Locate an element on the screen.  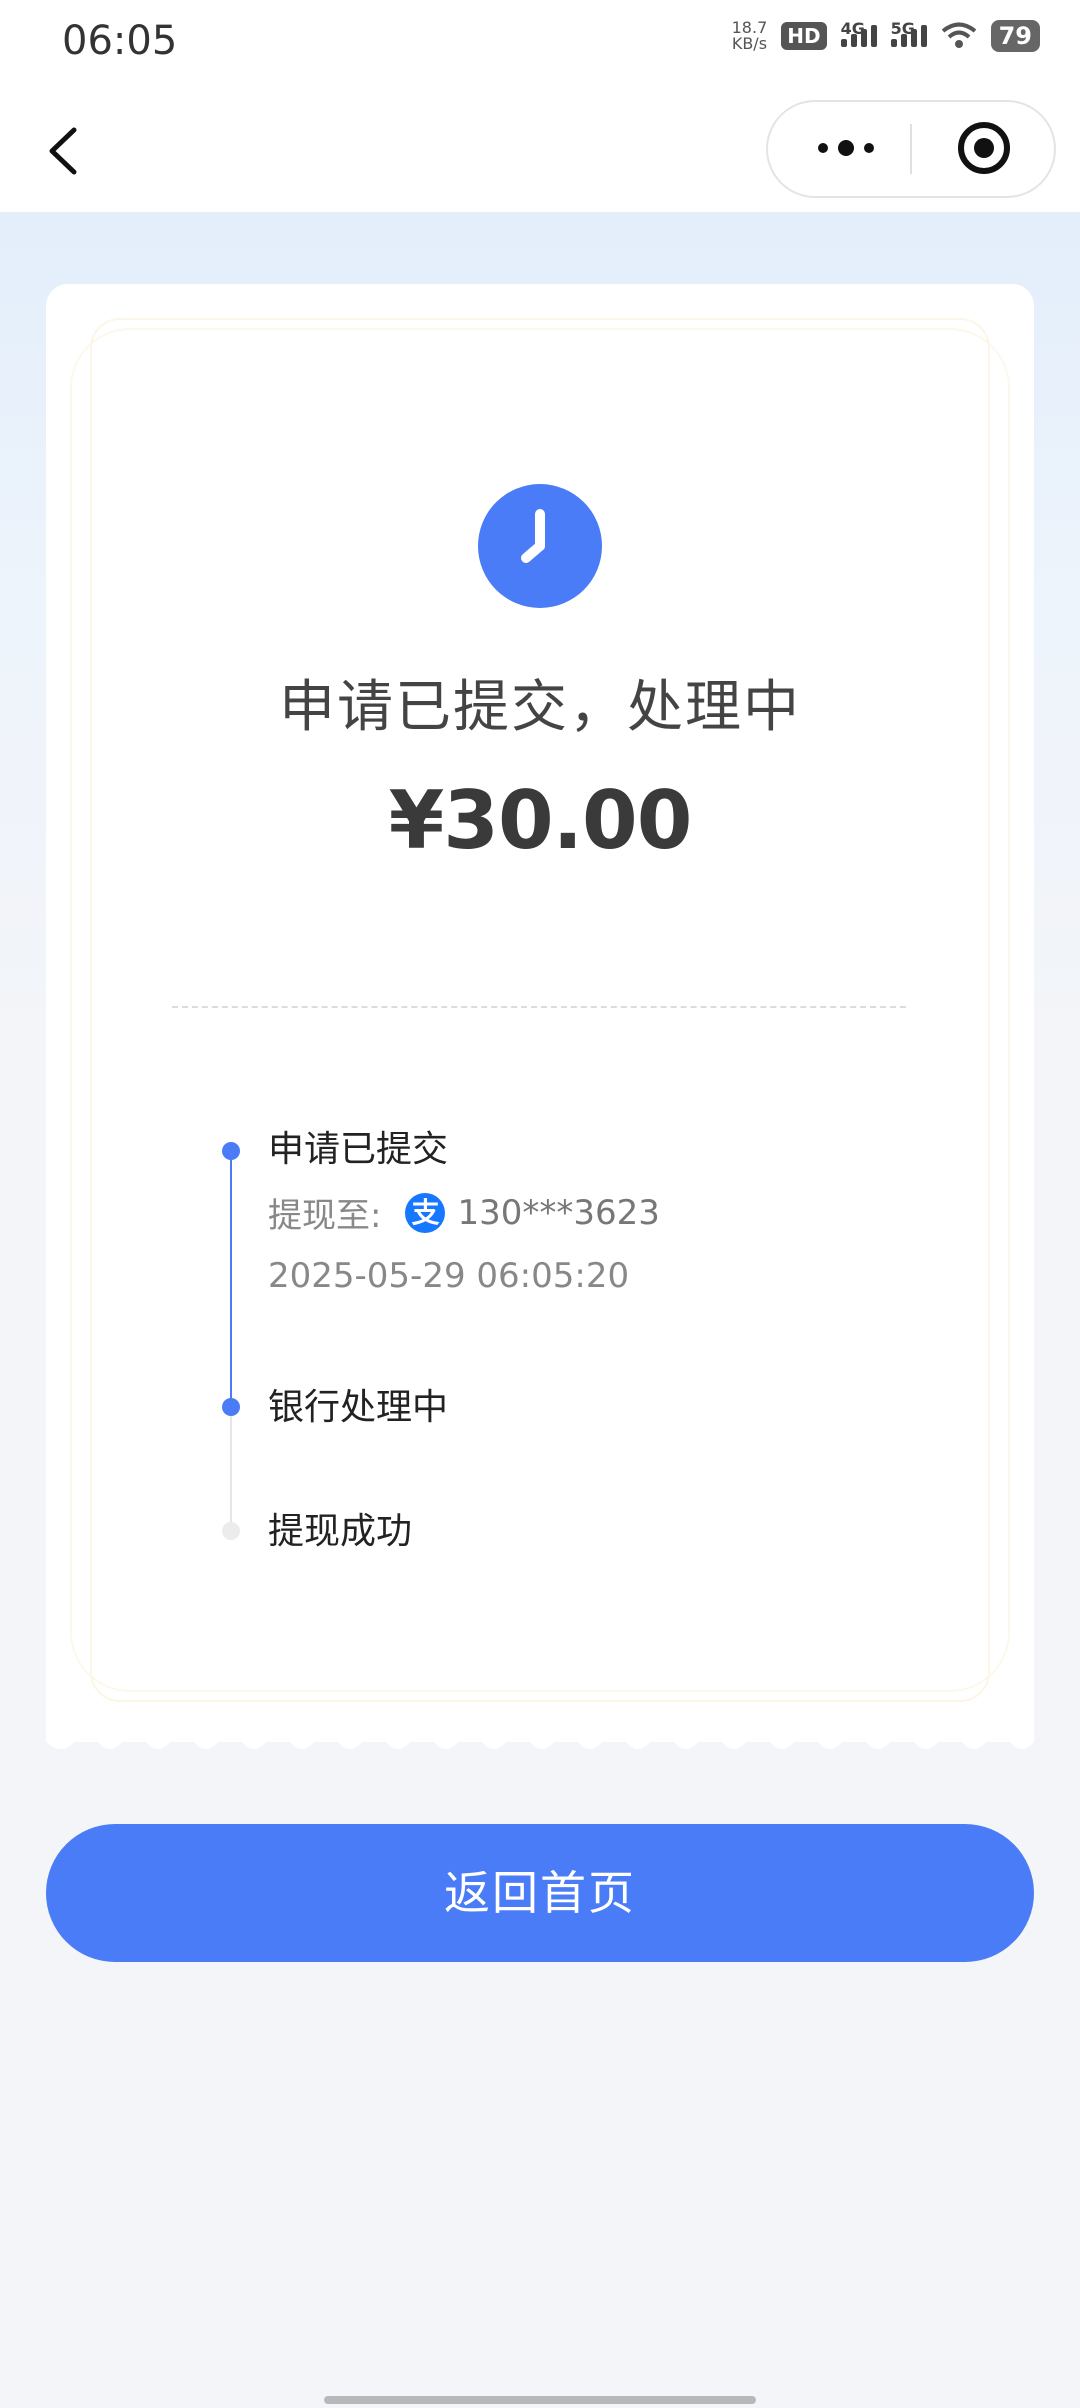
status-time: 06:05 is located at coordinates (120, 41).